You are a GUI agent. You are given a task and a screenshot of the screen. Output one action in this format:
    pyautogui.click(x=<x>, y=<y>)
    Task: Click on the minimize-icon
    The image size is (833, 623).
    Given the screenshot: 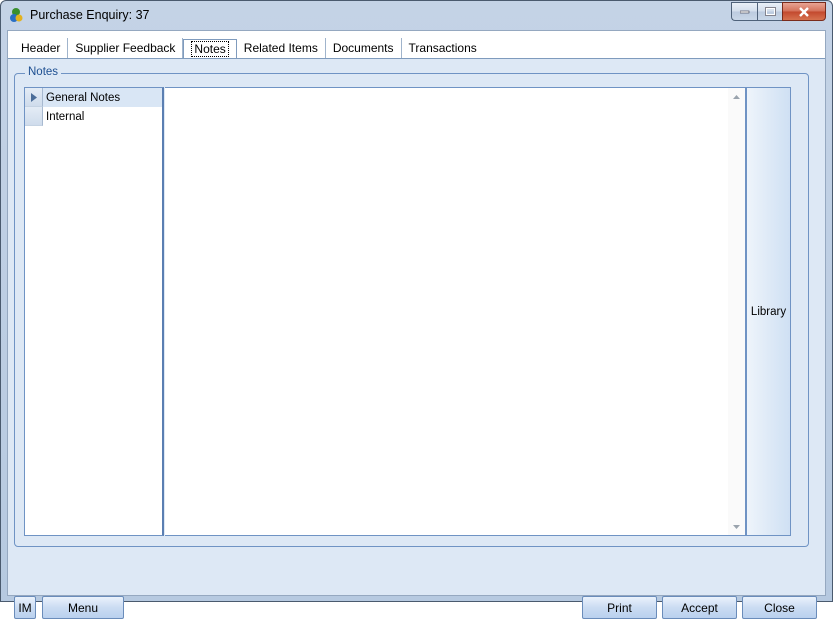 What is the action you would take?
    pyautogui.click(x=744, y=11)
    